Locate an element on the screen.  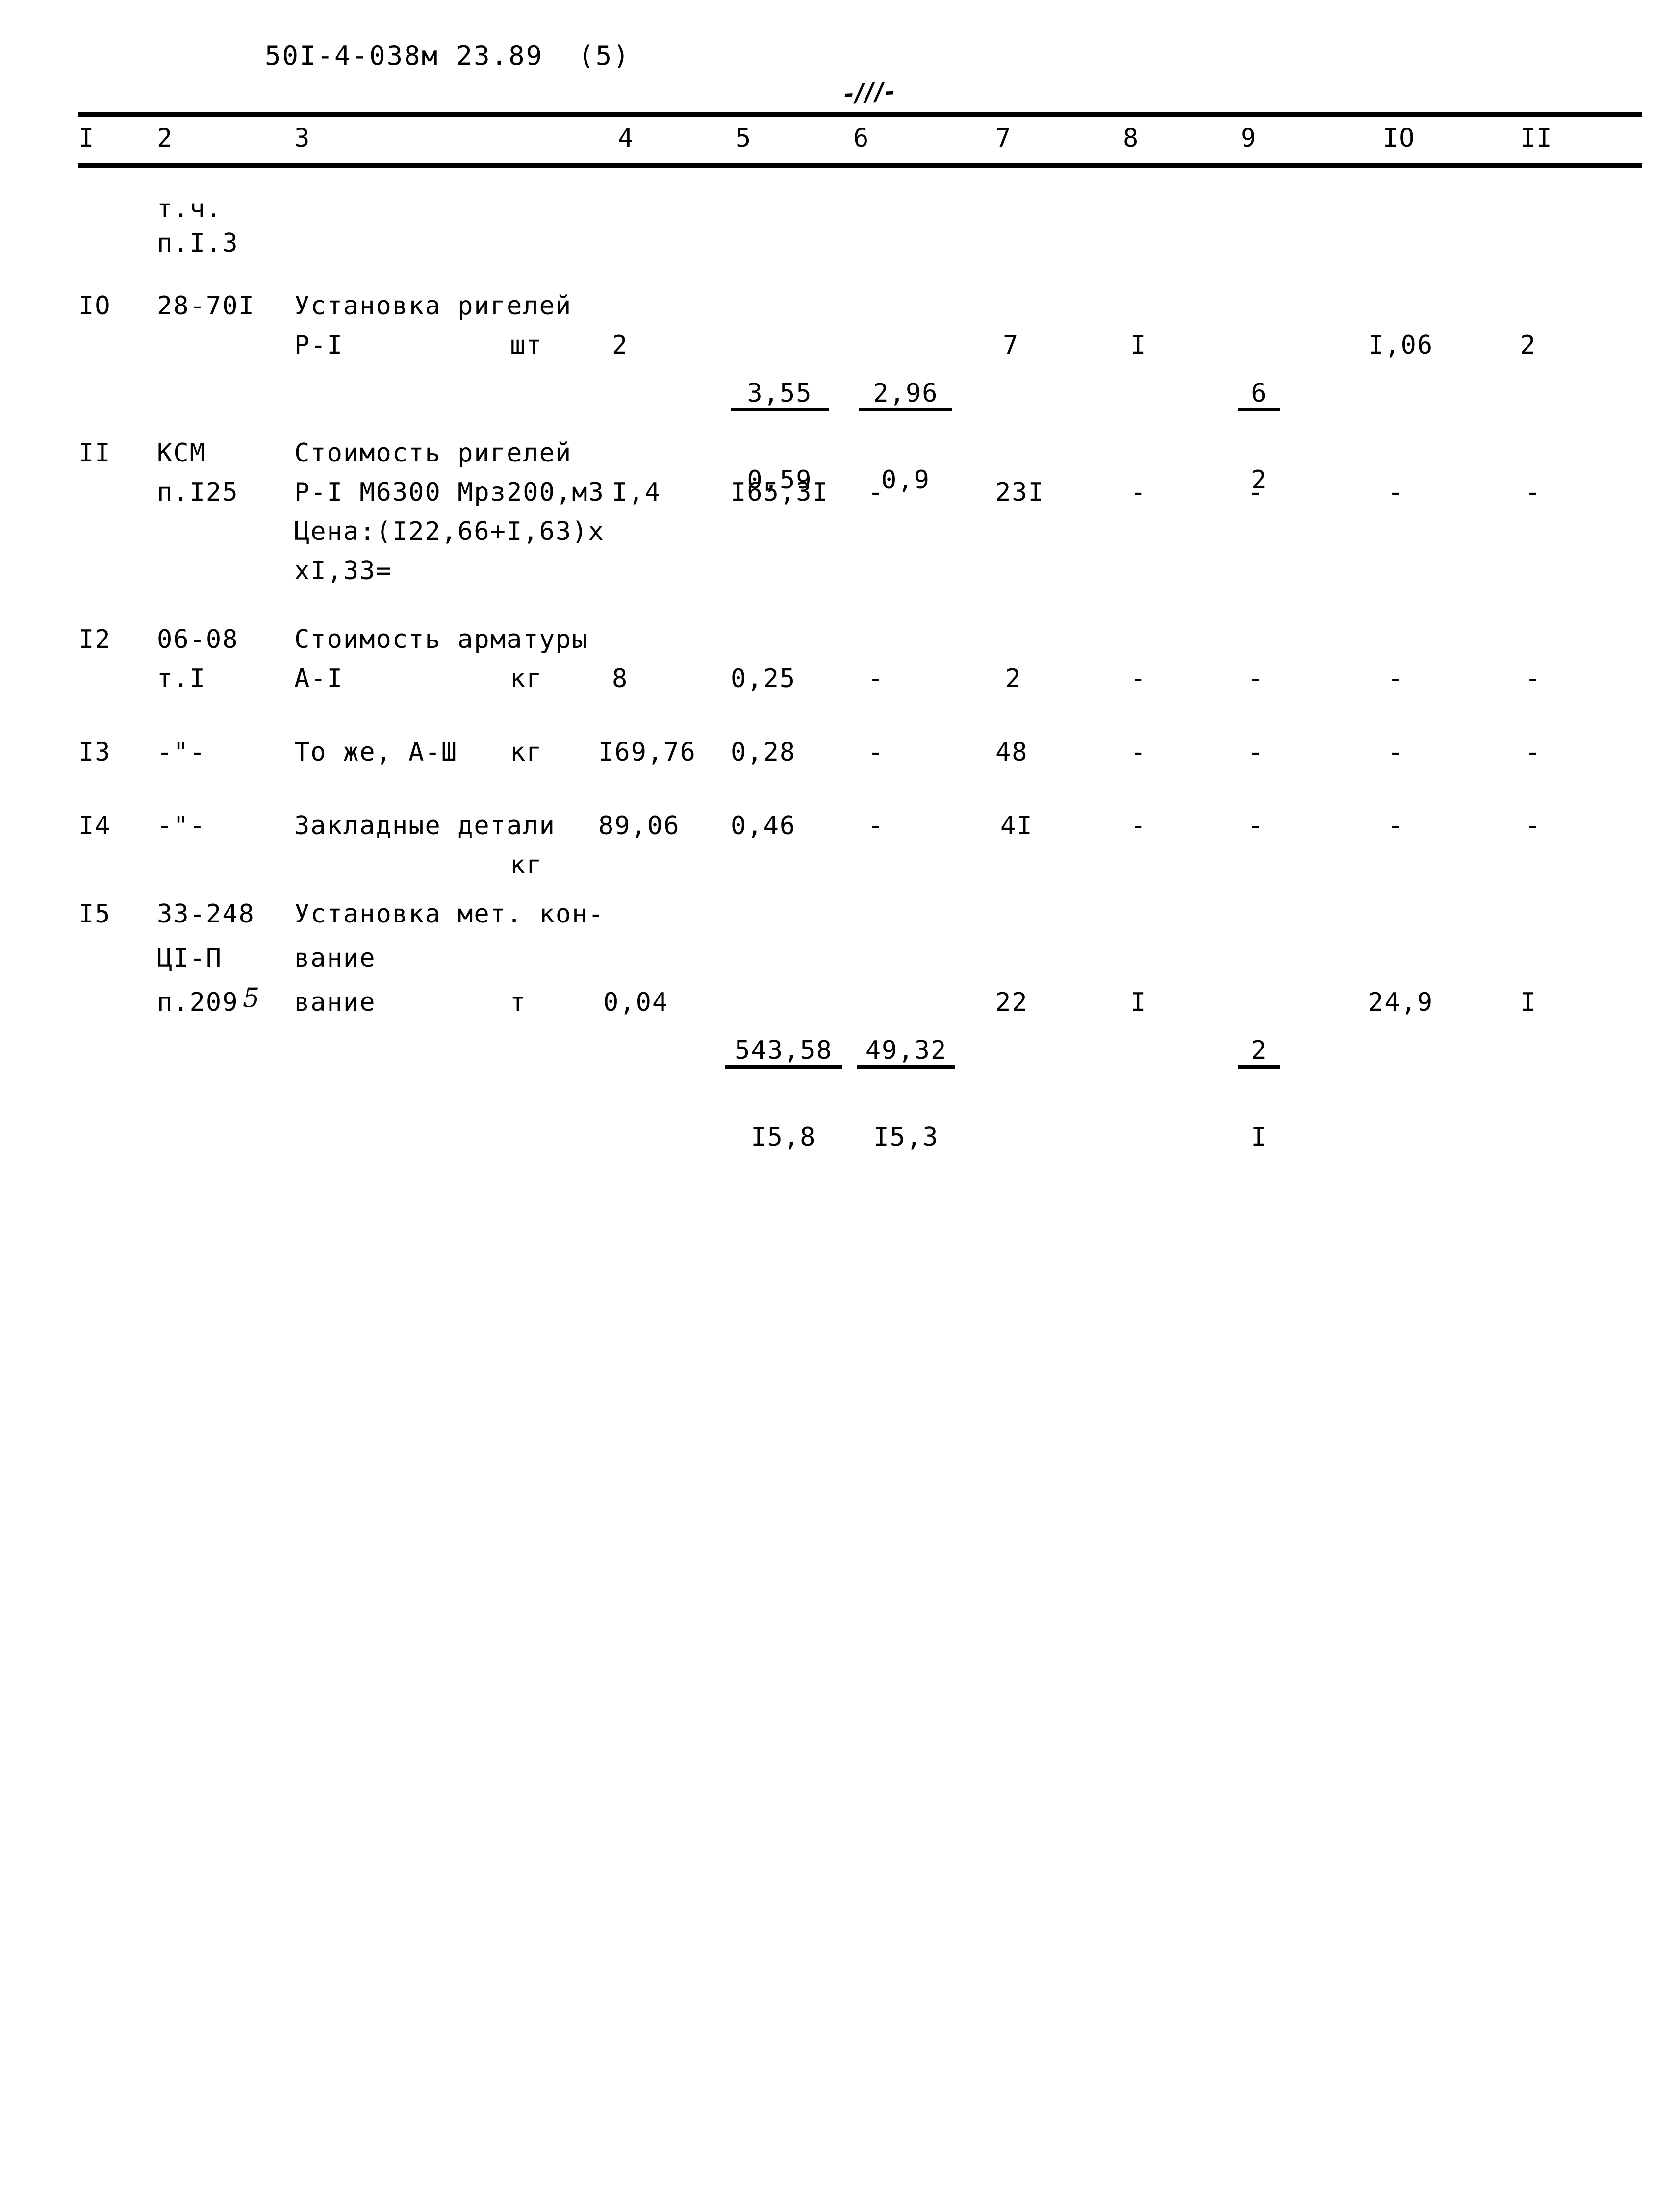
table-row-10-col9-fraction: 6 2 is located at coordinates (1259, 437).